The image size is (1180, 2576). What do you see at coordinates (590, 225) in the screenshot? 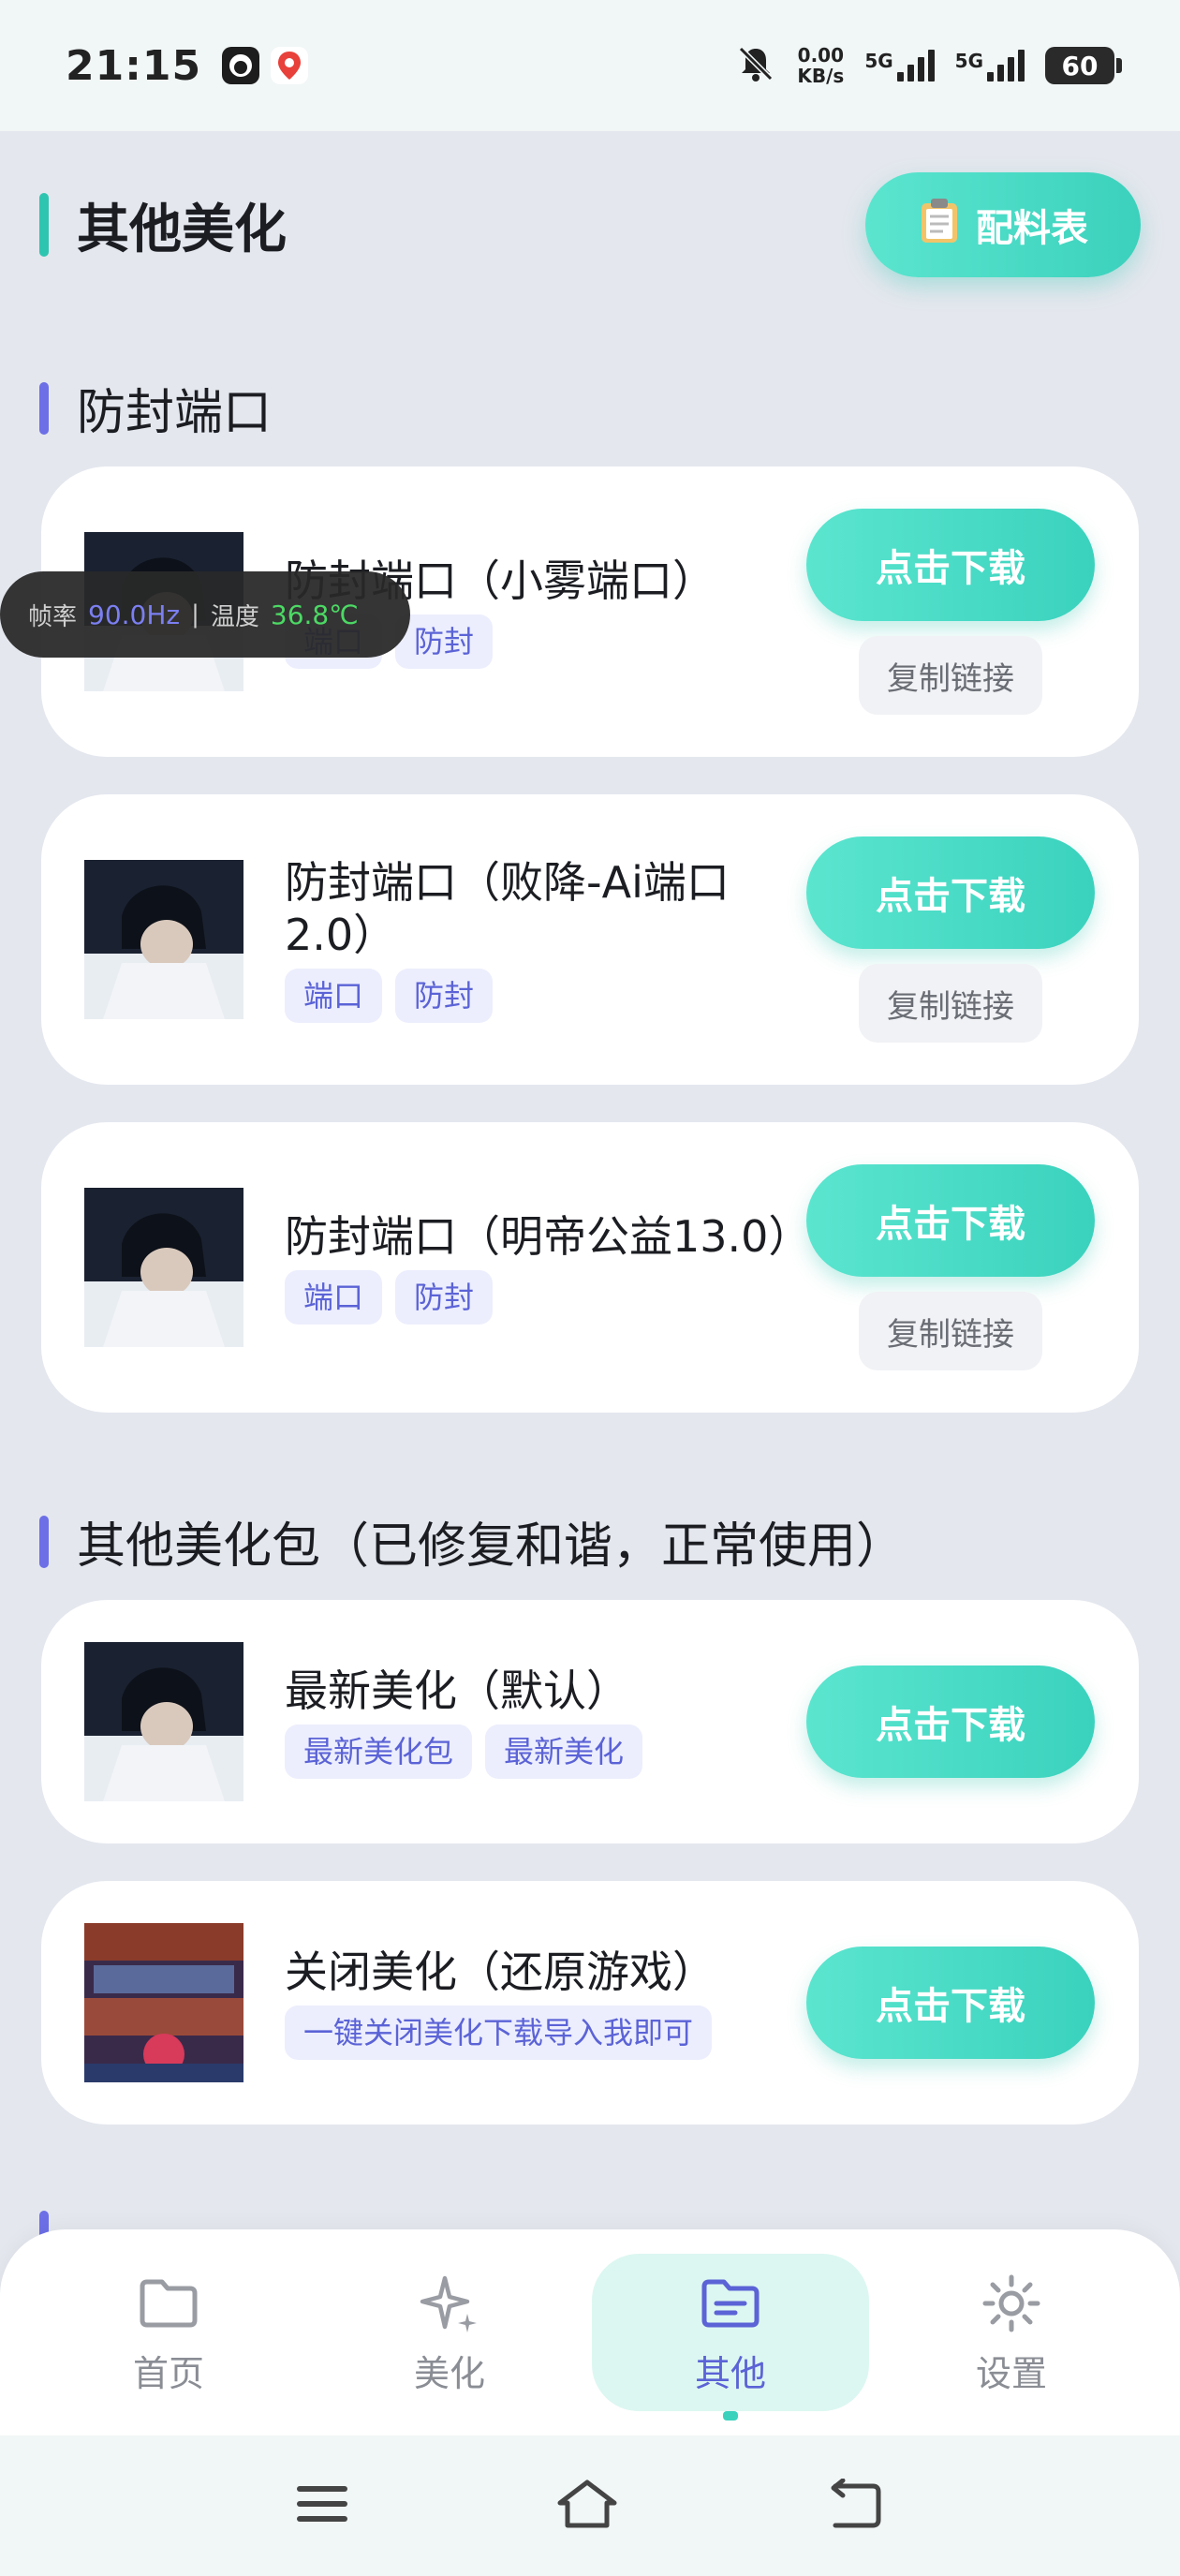
I see `page-header: 其他美化 配料表` at bounding box center [590, 225].